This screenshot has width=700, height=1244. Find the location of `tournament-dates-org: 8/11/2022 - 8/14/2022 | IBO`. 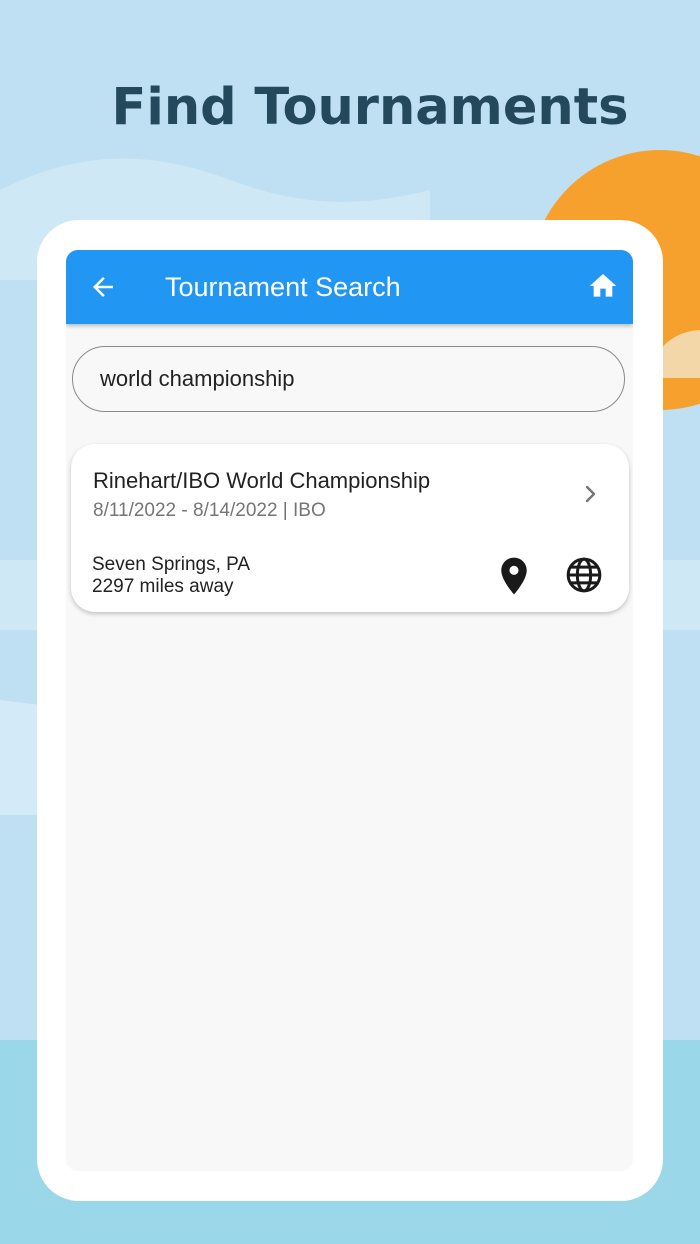

tournament-dates-org: 8/11/2022 - 8/14/2022 | IBO is located at coordinates (209, 510).